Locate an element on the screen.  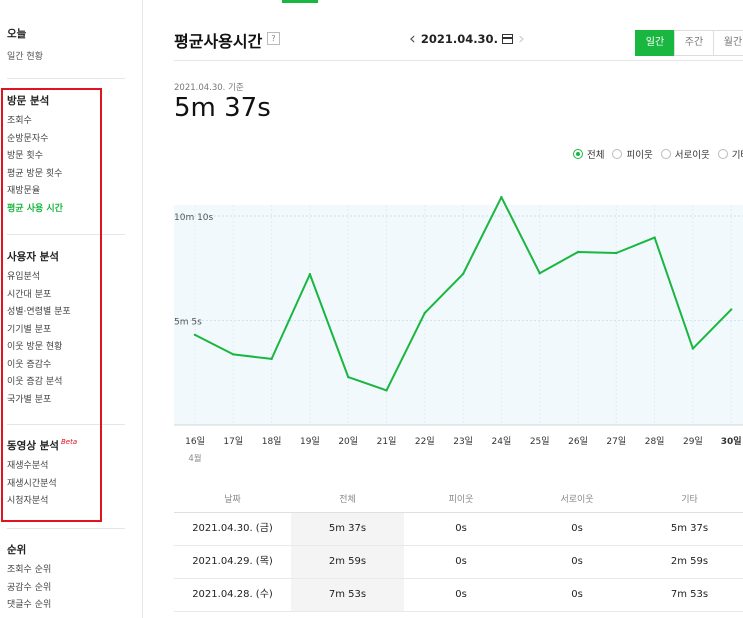
current-date: 2021.04.30. is located at coordinates (459, 39).